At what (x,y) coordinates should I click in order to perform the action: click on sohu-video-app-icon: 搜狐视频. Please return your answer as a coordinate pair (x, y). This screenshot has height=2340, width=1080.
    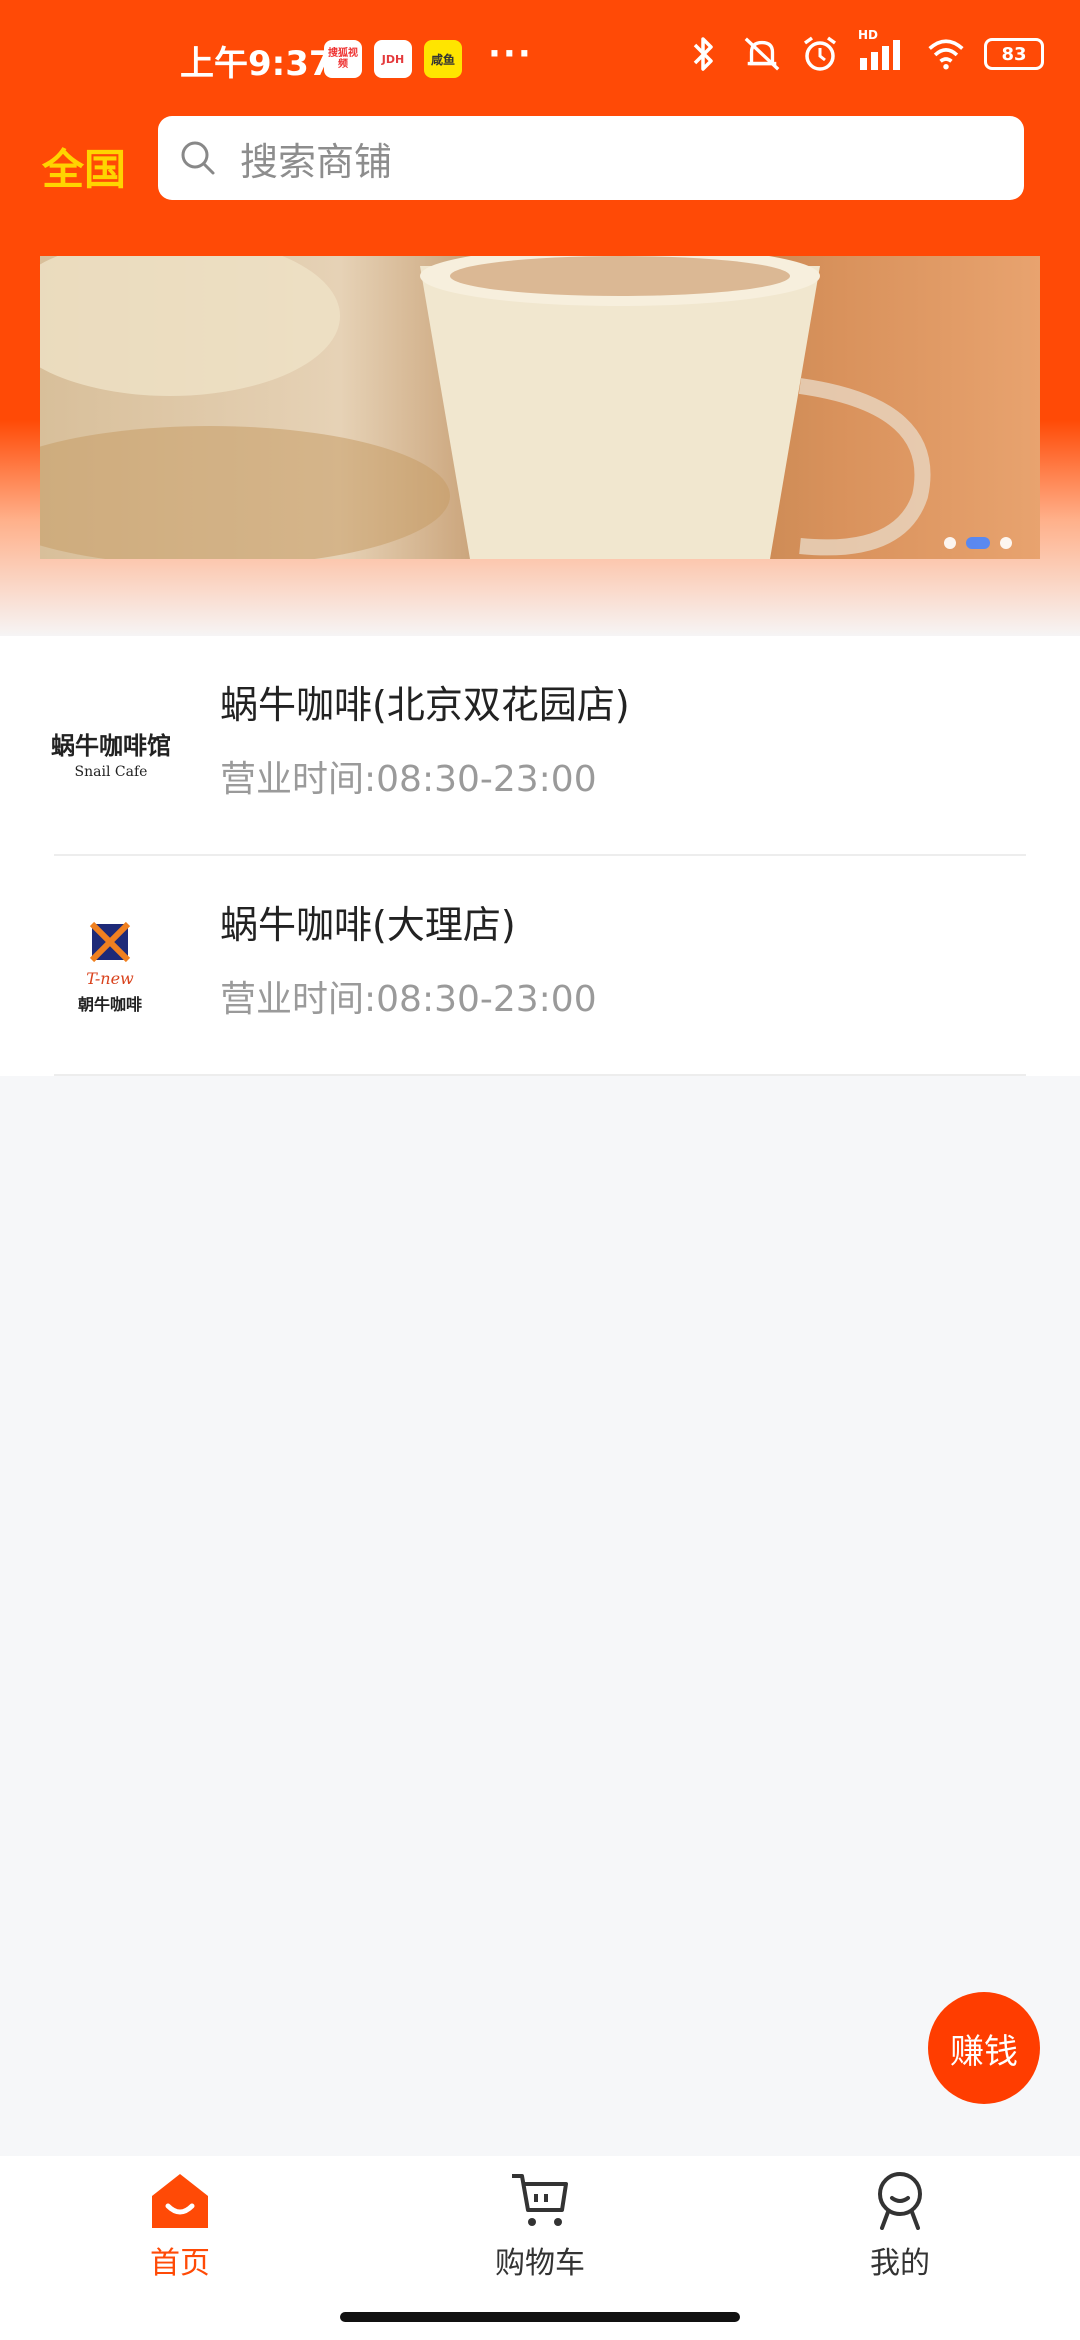
    Looking at the image, I should click on (343, 59).